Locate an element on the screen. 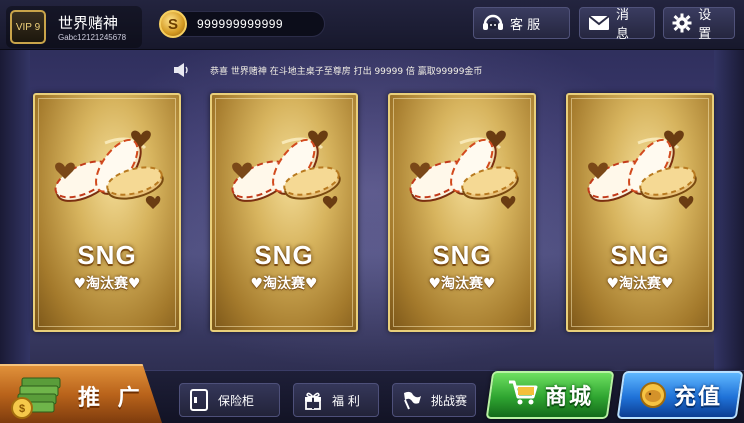  coin-value: 999999999999 is located at coordinates (240, 24).